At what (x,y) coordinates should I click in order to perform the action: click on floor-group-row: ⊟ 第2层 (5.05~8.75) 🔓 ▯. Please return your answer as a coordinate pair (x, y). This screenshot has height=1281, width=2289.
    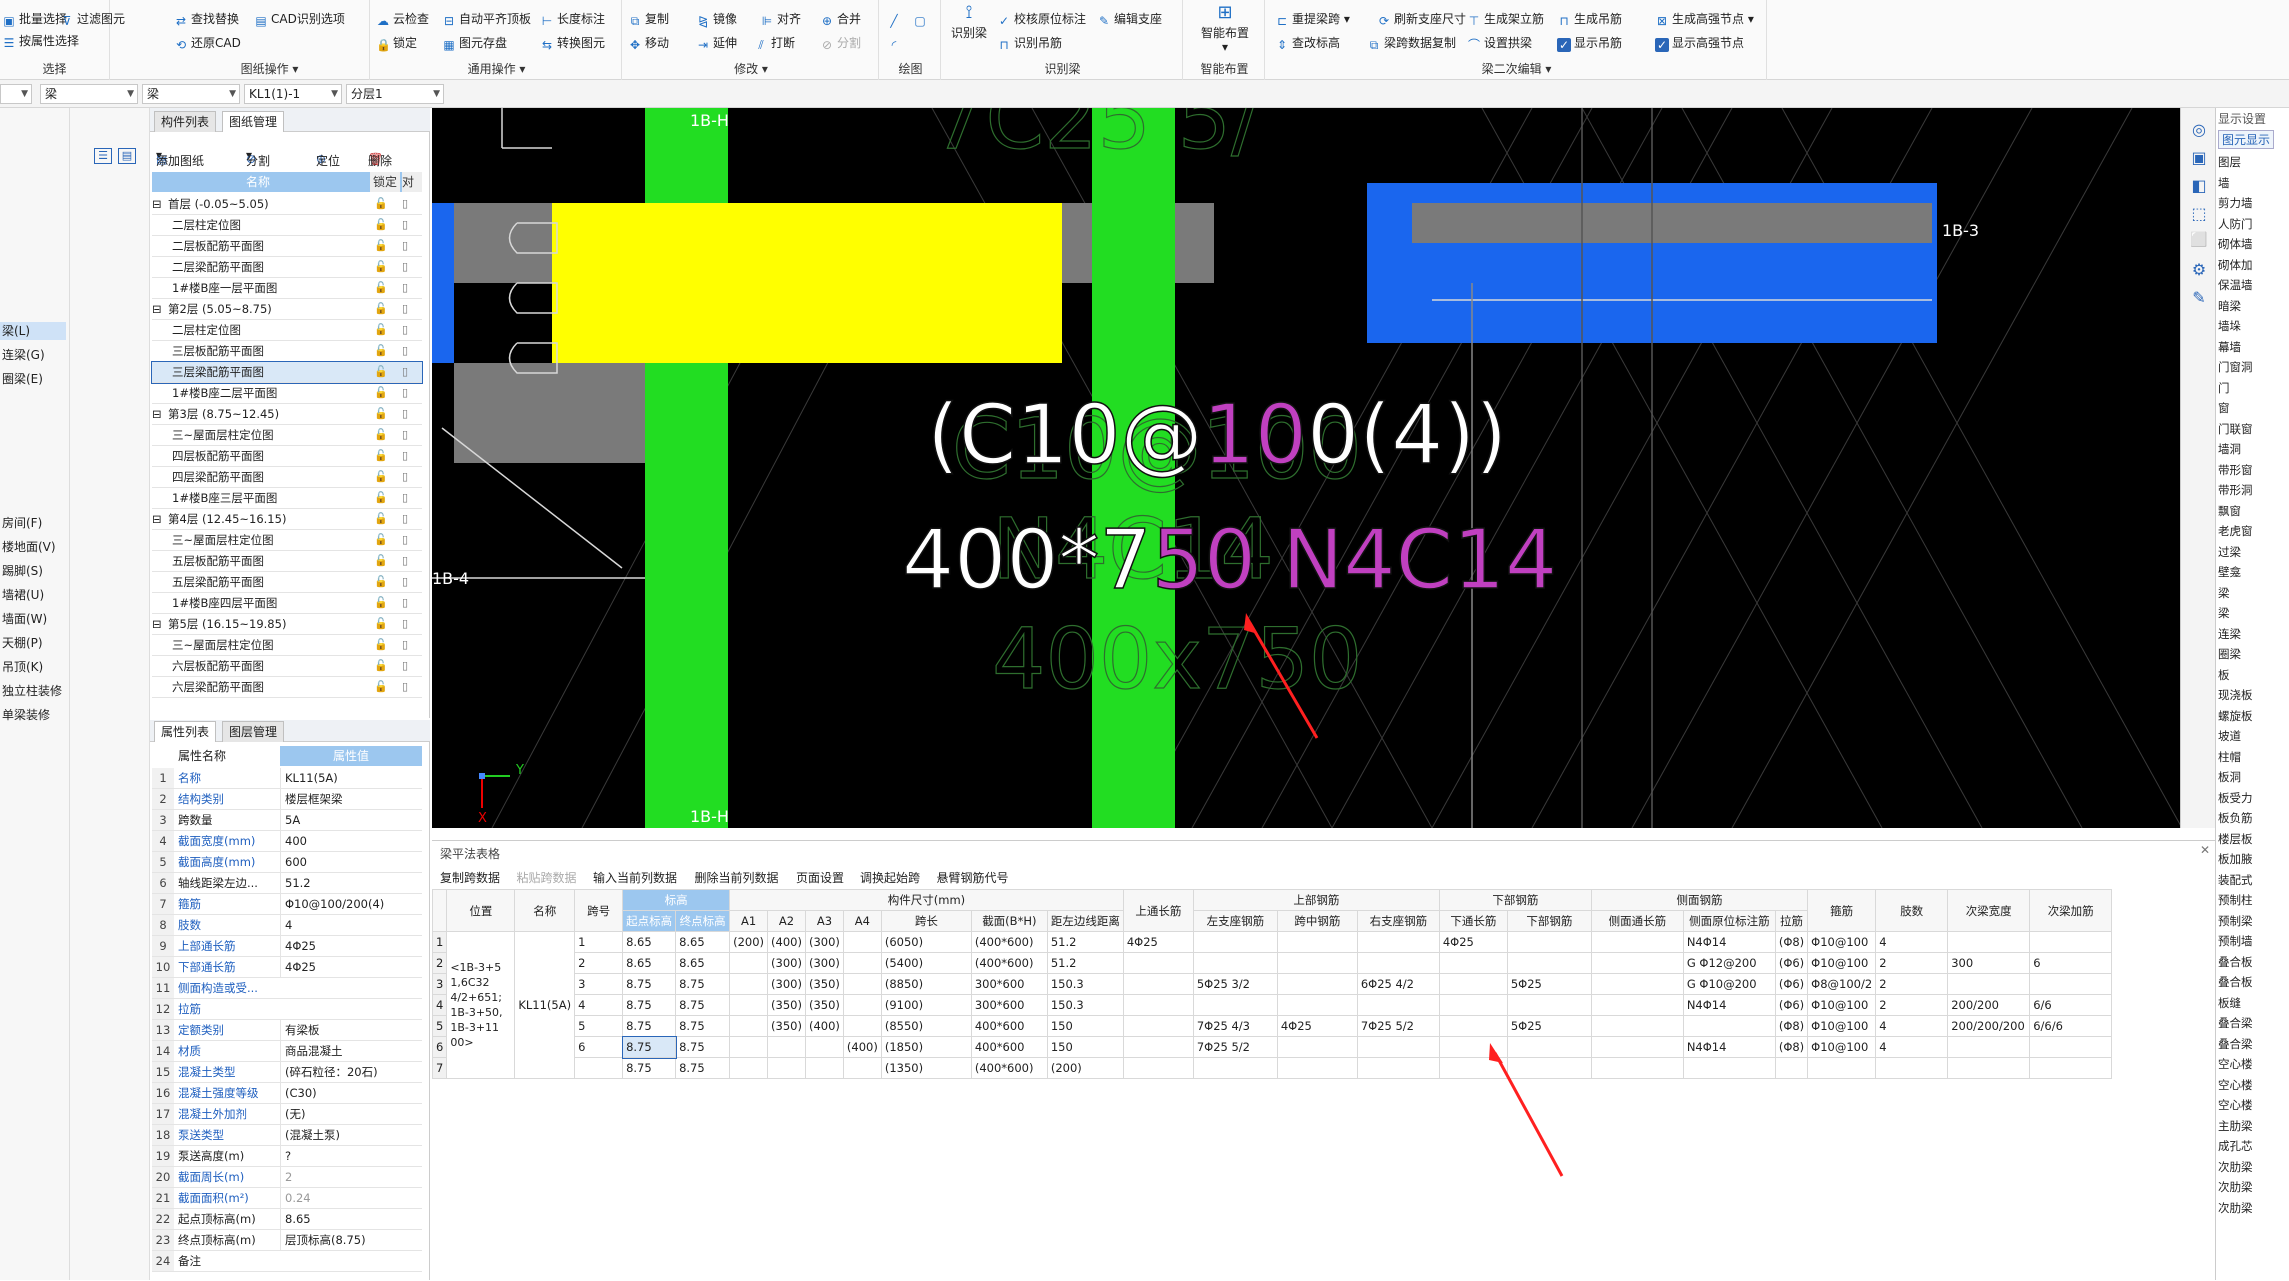
    Looking at the image, I should click on (287, 309).